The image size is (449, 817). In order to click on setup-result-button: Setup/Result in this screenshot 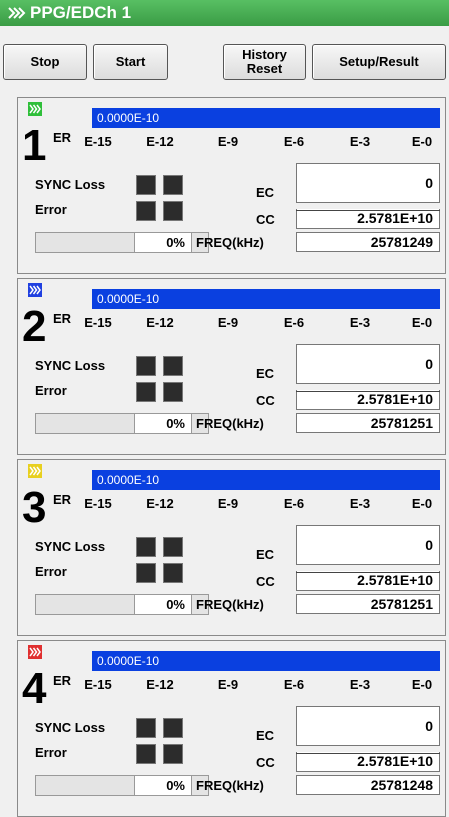, I will do `click(379, 62)`.